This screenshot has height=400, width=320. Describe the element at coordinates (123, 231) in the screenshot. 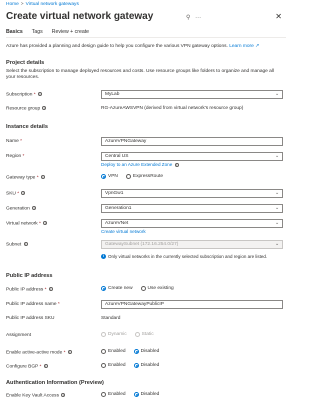

I see `create-virtual-network-link: Create virtual network` at that location.